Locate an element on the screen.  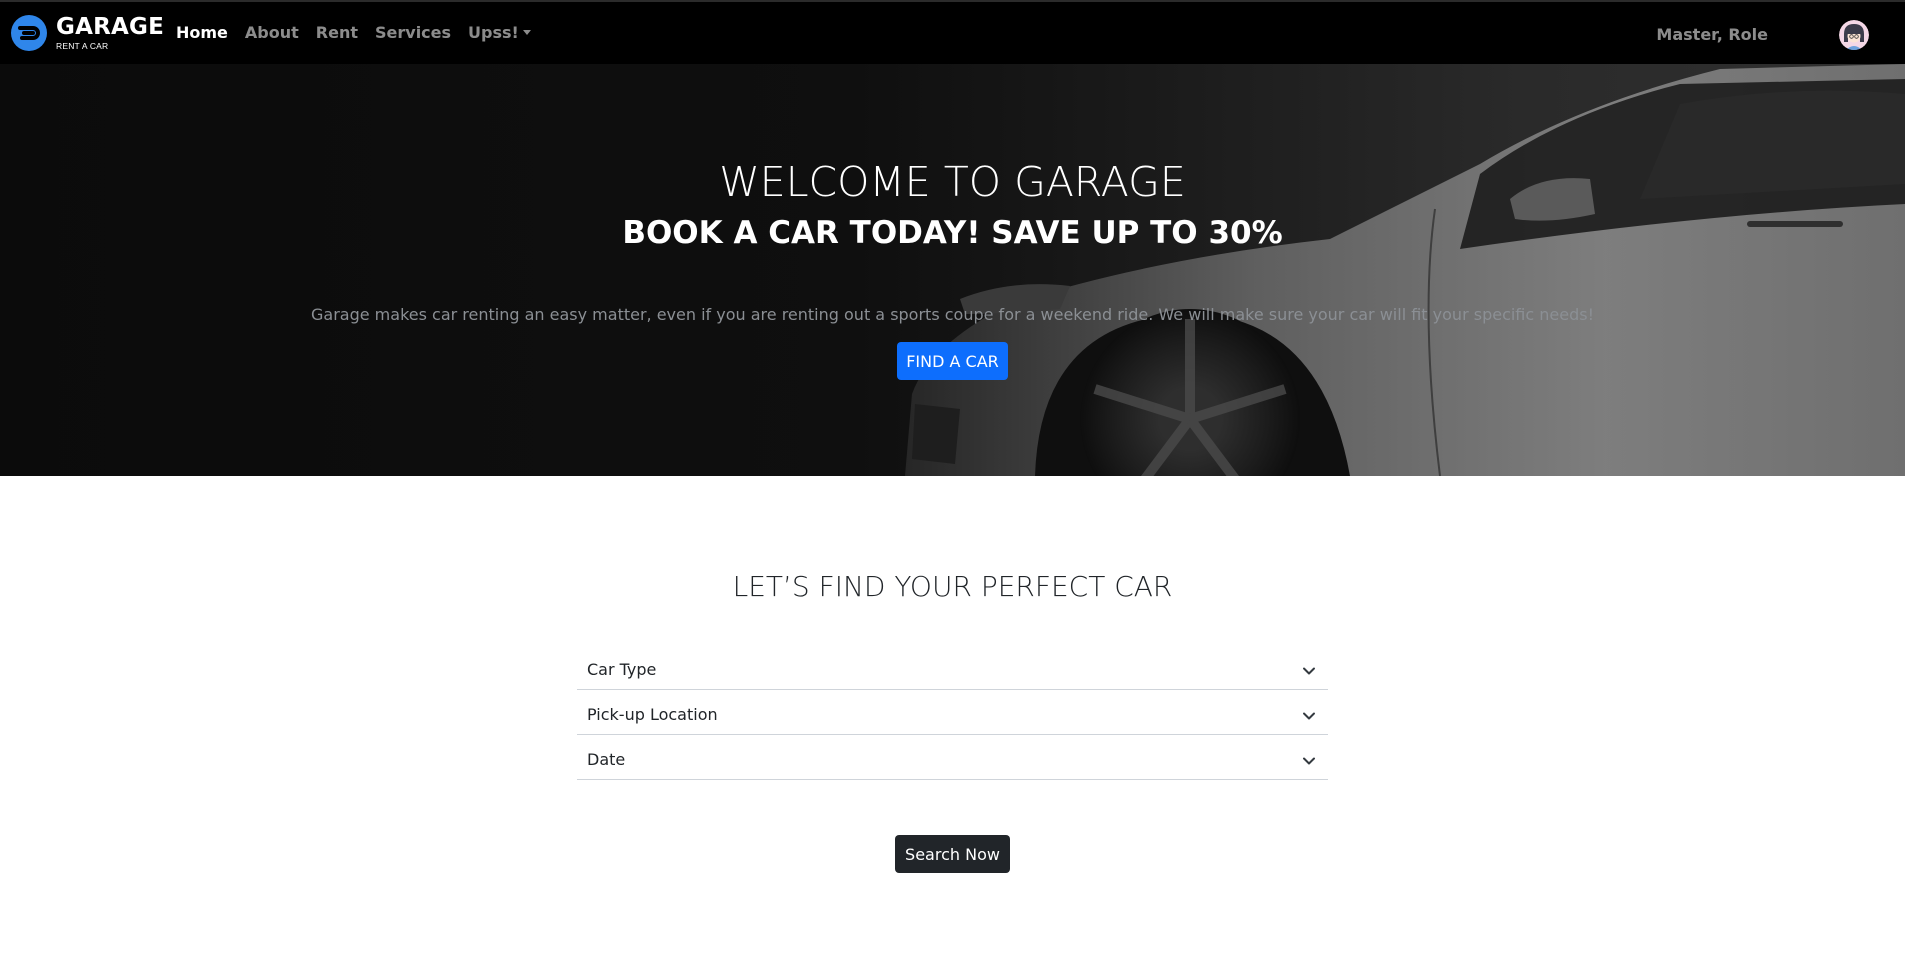
nav-item-rent: Rent is located at coordinates (337, 32).